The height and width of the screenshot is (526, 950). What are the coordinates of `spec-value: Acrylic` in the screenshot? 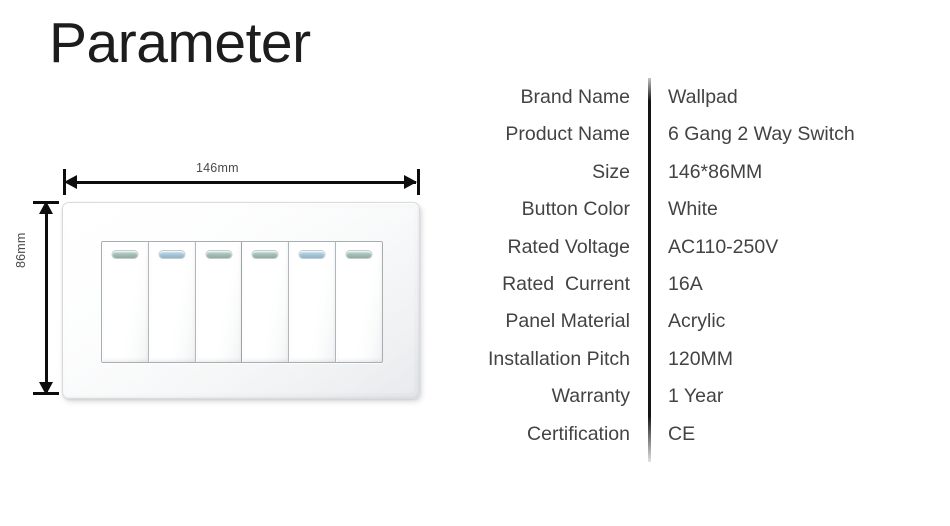 It's located at (697, 321).